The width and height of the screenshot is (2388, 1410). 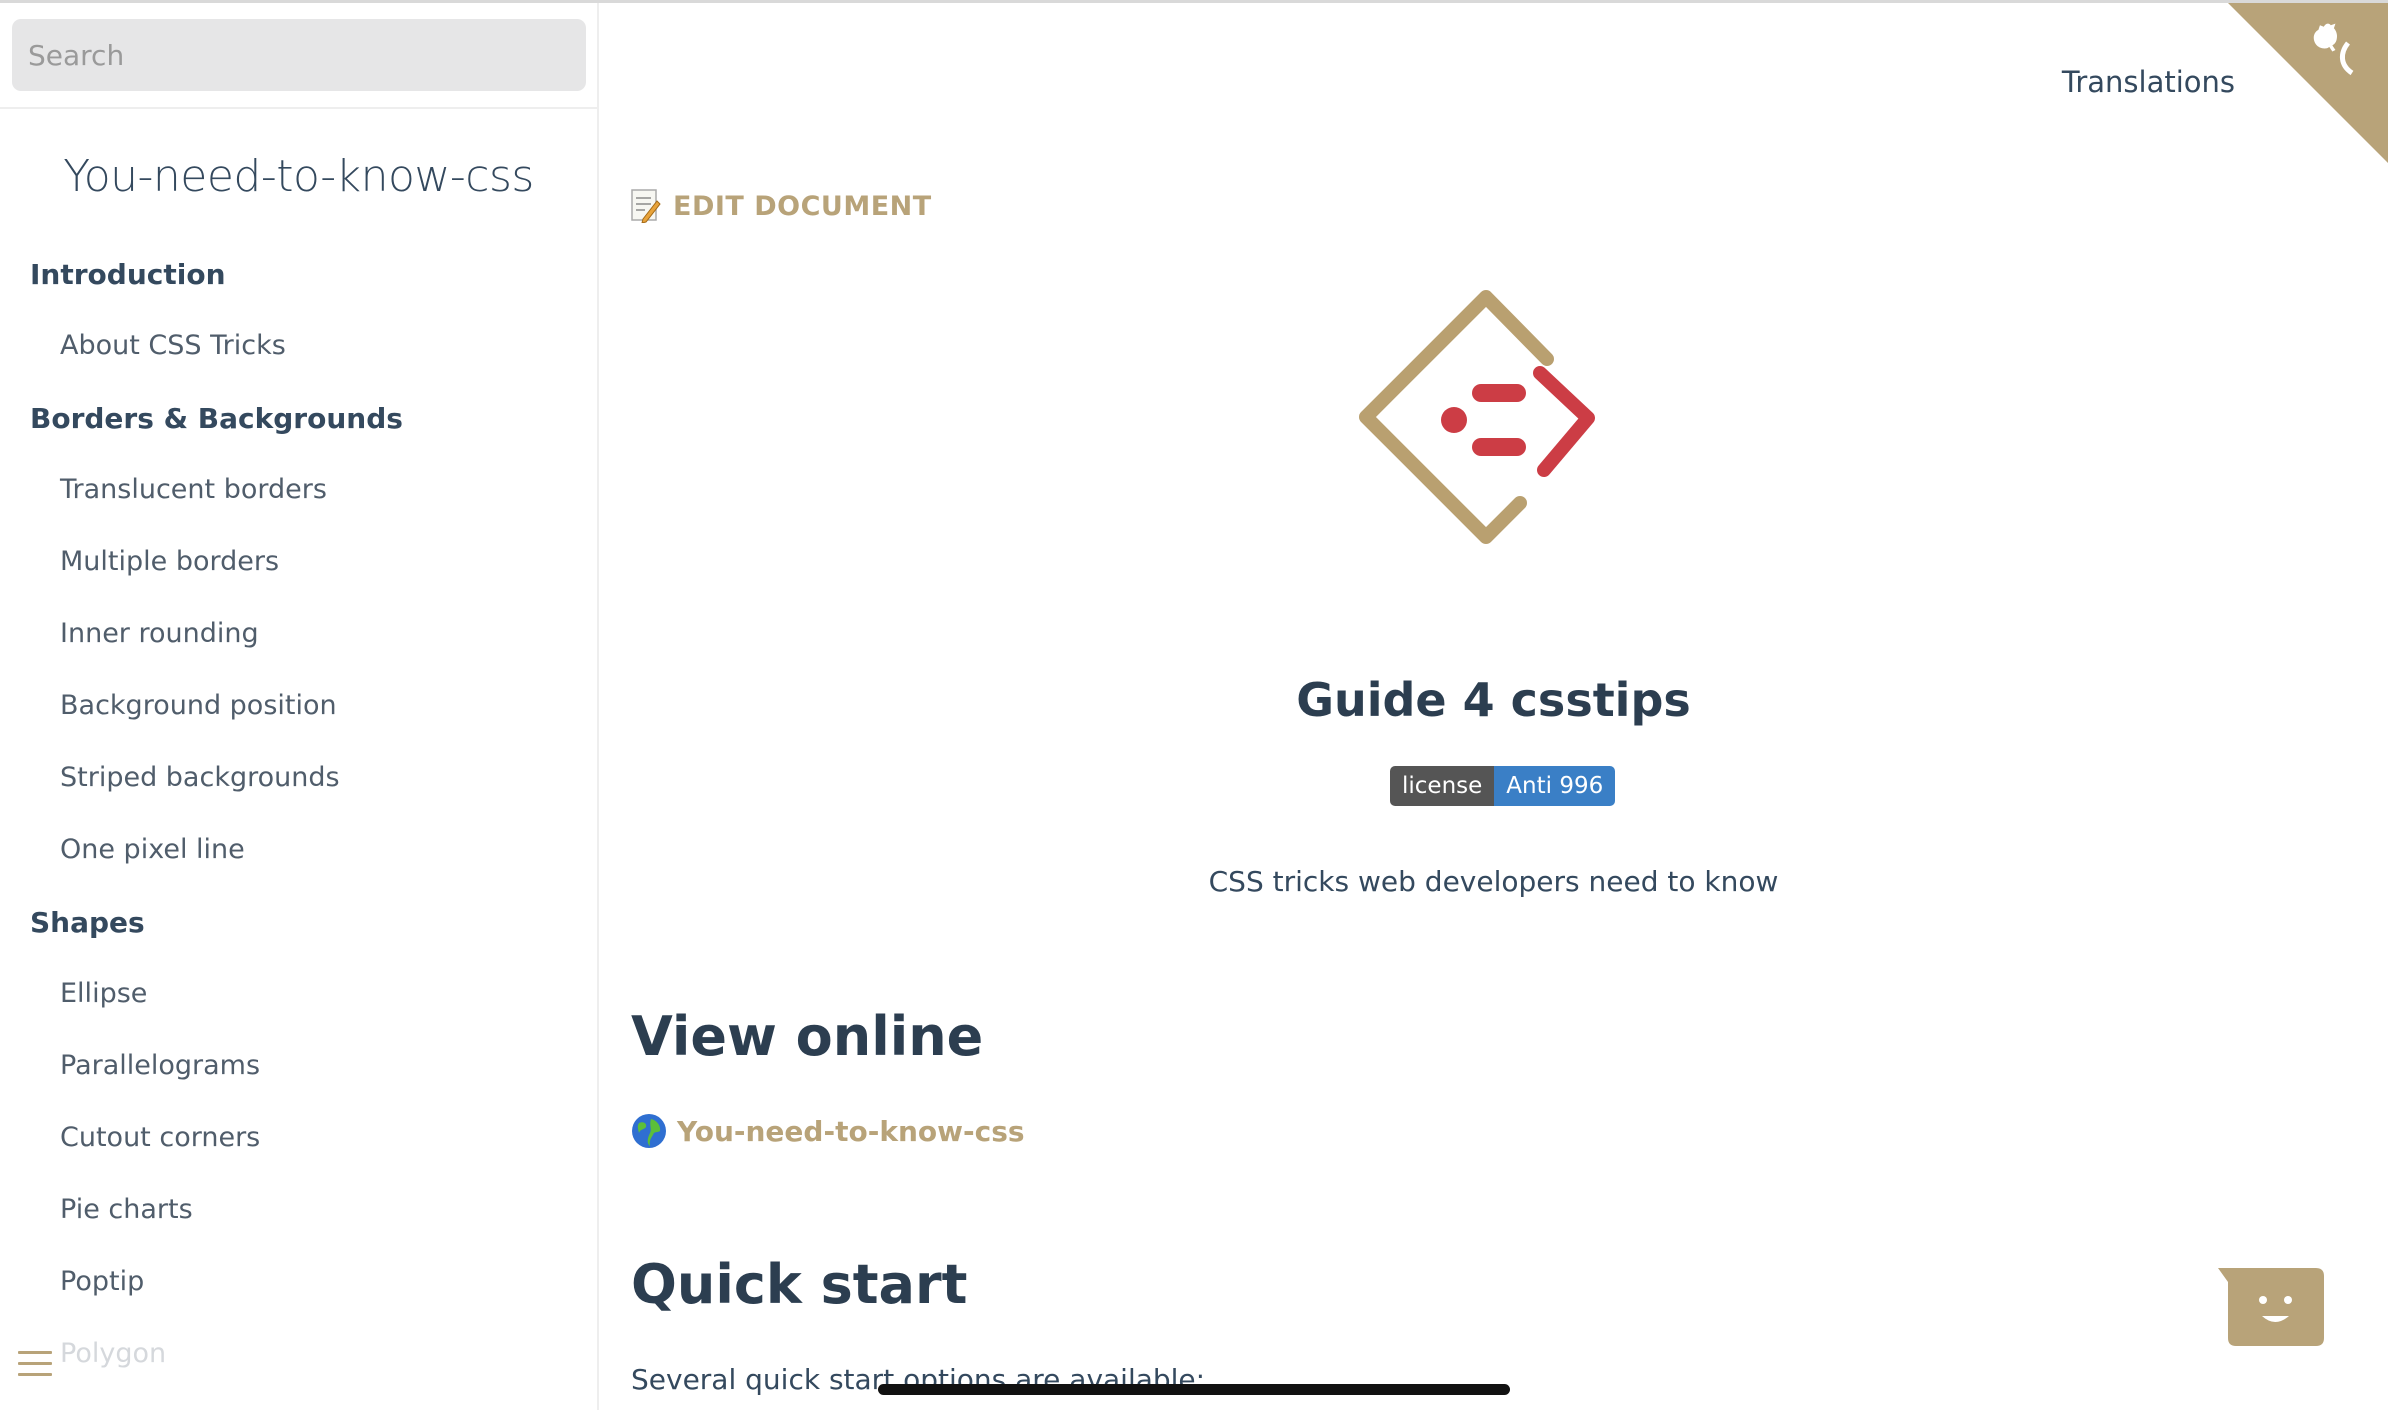 What do you see at coordinates (200, 777) in the screenshot?
I see `sidebar-item-striped-backgrounds: Striped backgrounds` at bounding box center [200, 777].